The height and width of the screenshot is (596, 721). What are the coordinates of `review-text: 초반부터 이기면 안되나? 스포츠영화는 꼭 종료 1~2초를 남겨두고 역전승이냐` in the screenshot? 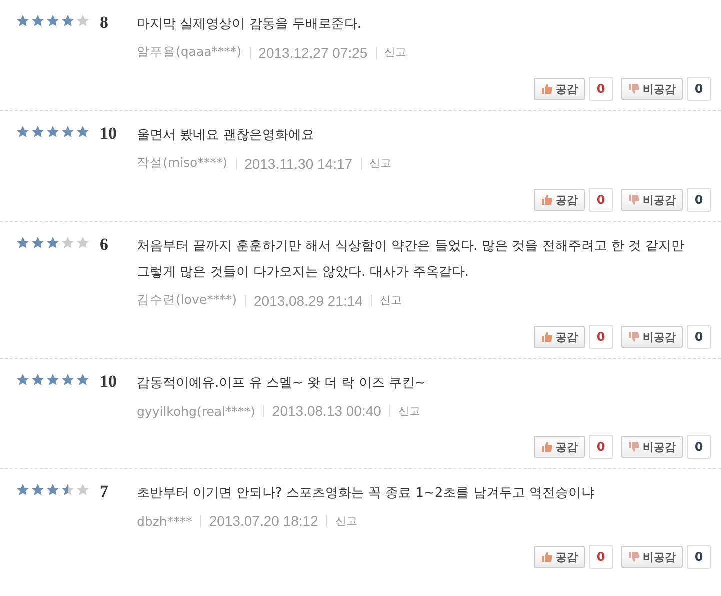 It's located at (366, 494).